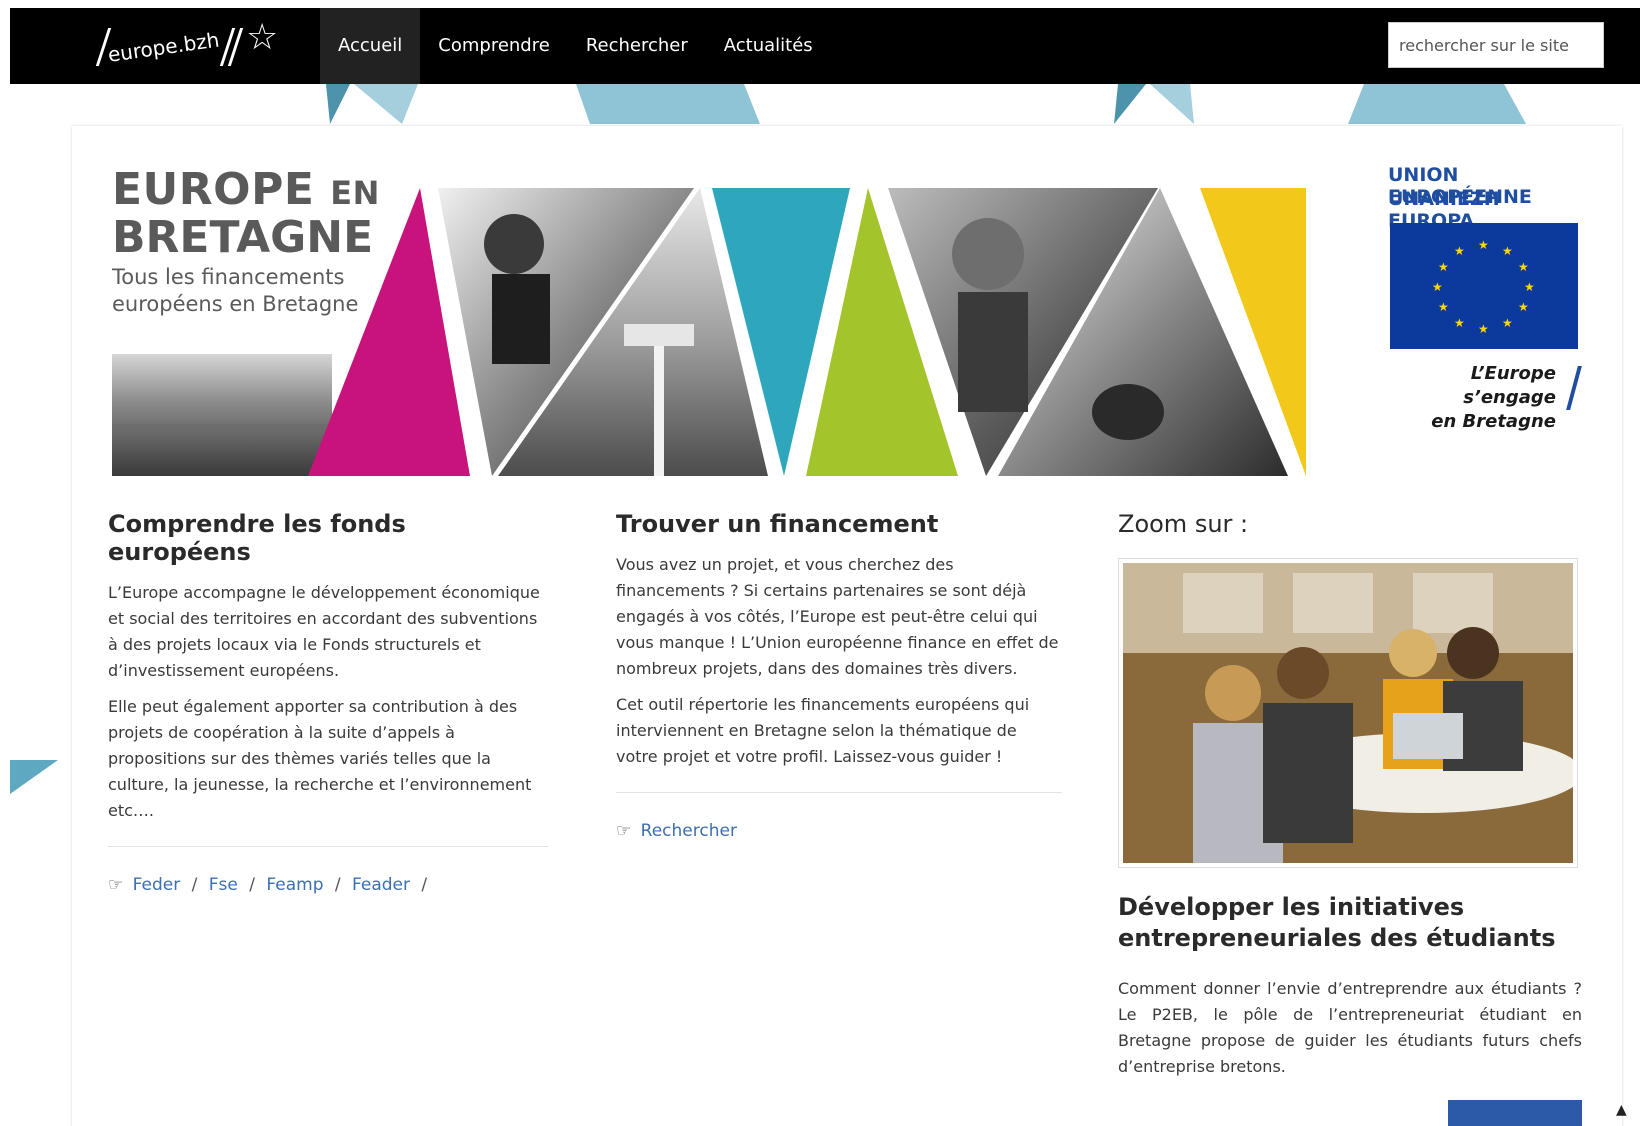 The image size is (1649, 1126). I want to click on site-search-input, so click(1496, 45).